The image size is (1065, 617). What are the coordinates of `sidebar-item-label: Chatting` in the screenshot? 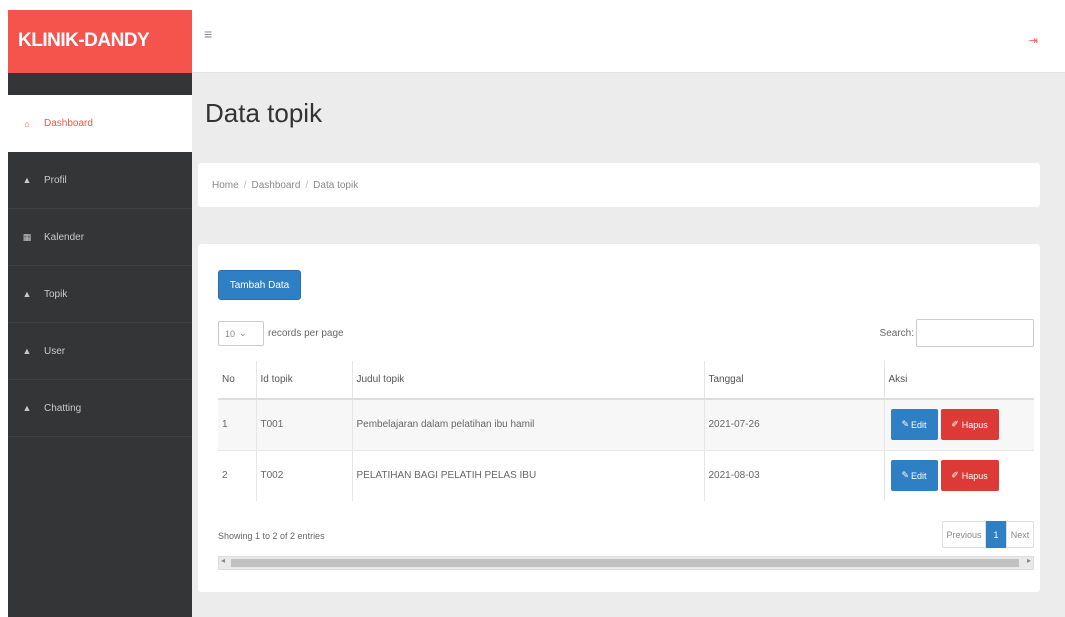 It's located at (63, 408).